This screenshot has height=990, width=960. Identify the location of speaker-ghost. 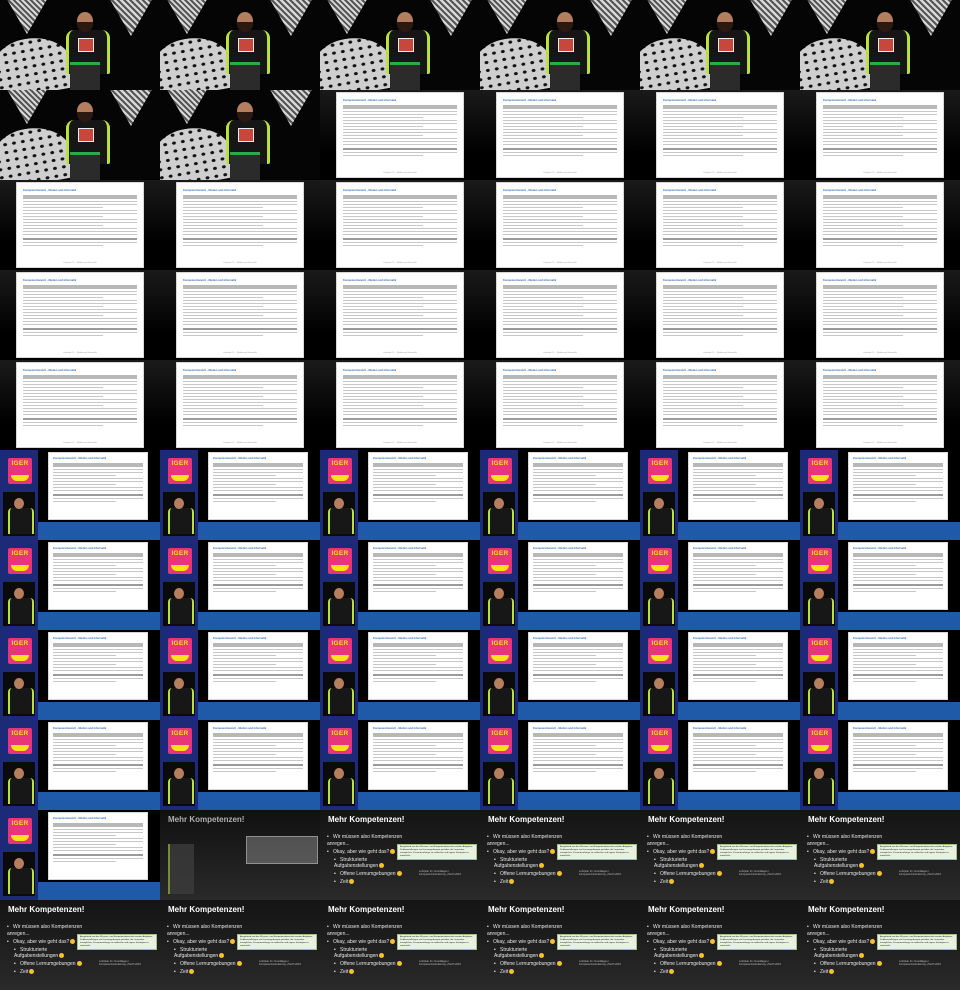
(181, 869).